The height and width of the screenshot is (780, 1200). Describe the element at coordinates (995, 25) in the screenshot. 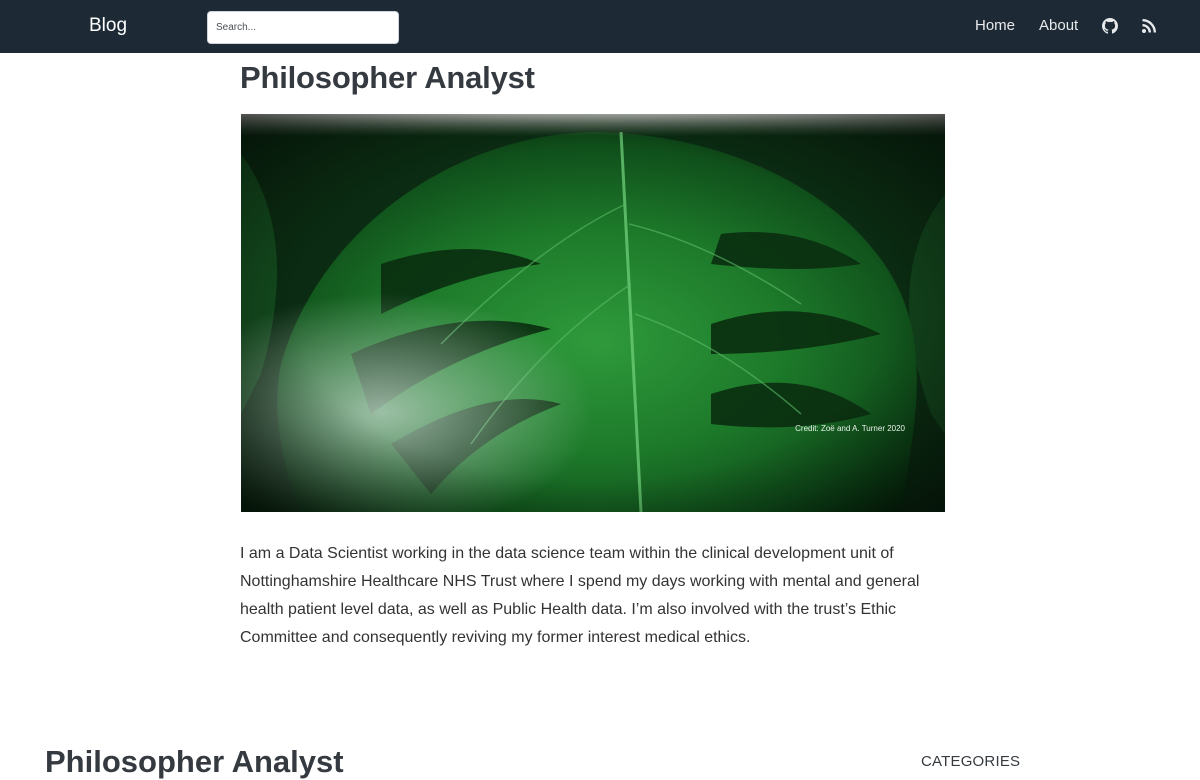

I see `nav-home-link: Home` at that location.